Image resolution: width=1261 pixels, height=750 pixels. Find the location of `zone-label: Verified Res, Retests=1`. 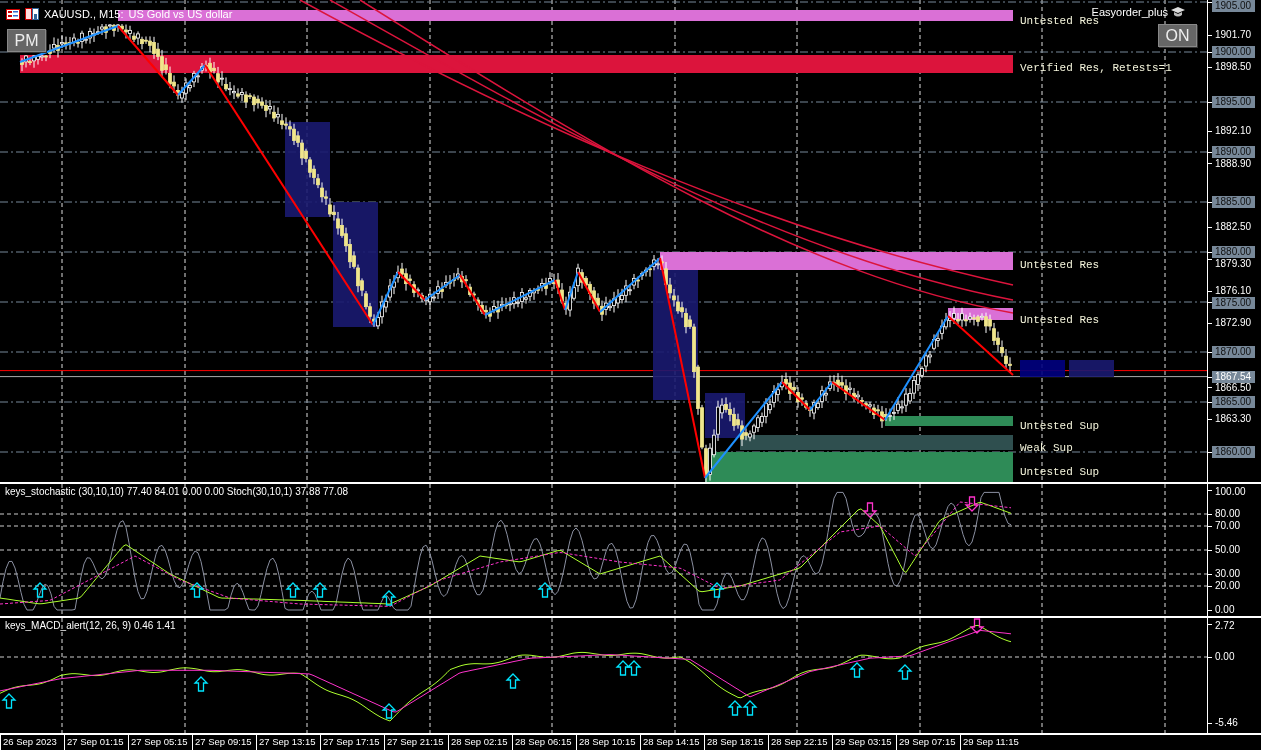

zone-label: Verified Res, Retests=1 is located at coordinates (1096, 68).